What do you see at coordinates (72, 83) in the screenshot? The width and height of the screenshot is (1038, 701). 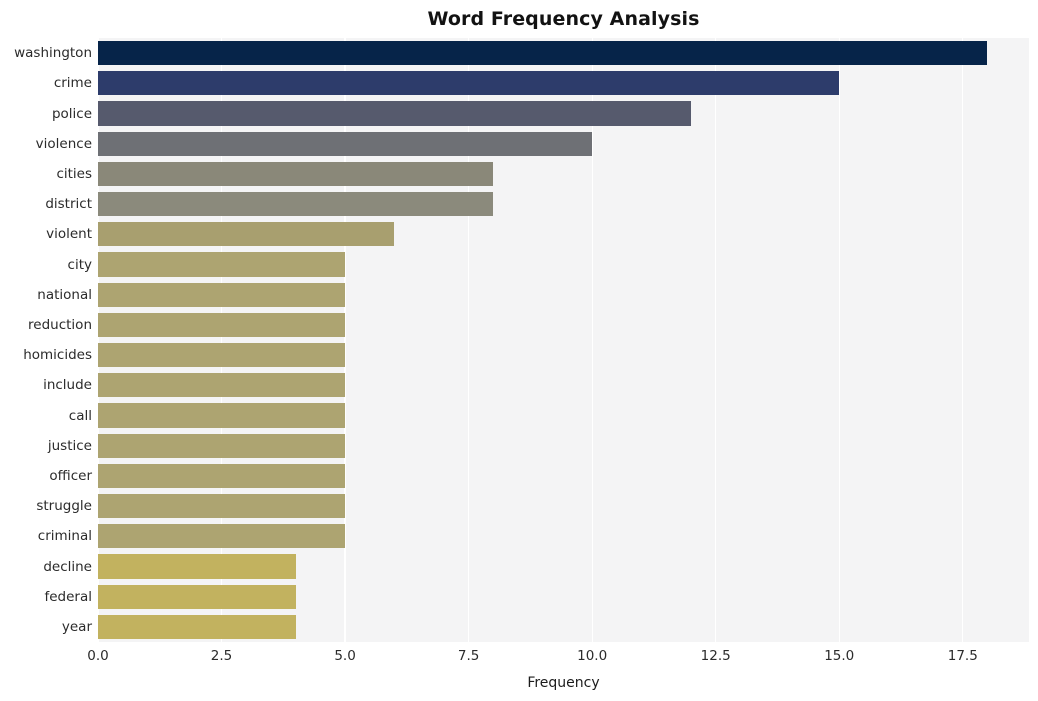 I see `y-tick-label-crime: crime` at bounding box center [72, 83].